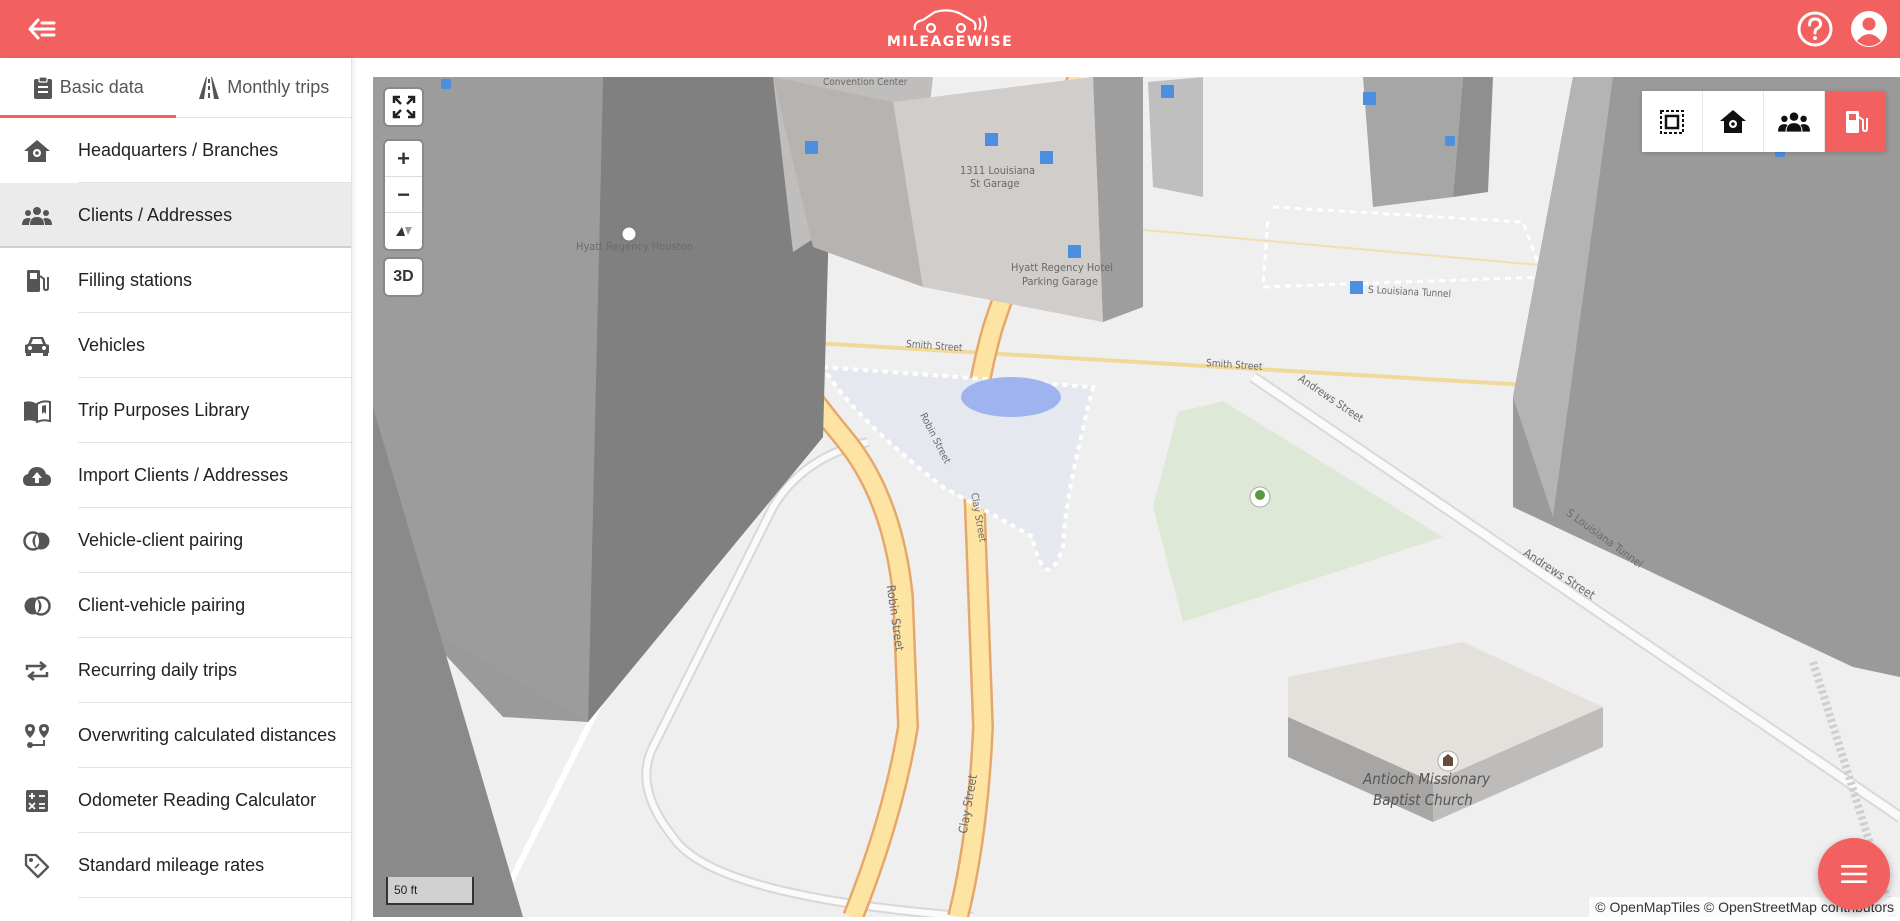 This screenshot has width=1900, height=921. I want to click on sidebar-tabs: Basic data Monthly trips, so click(175, 88).